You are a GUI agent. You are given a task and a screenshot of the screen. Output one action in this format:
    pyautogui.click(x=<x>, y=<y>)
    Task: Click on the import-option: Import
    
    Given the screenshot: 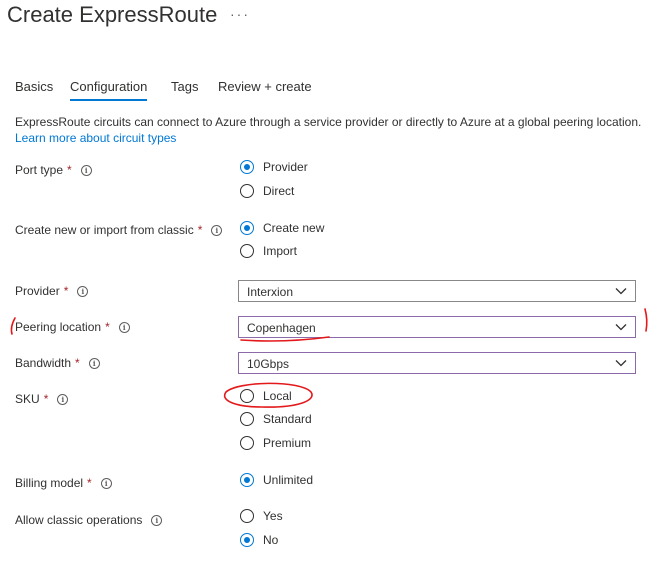 What is the action you would take?
    pyautogui.click(x=268, y=251)
    